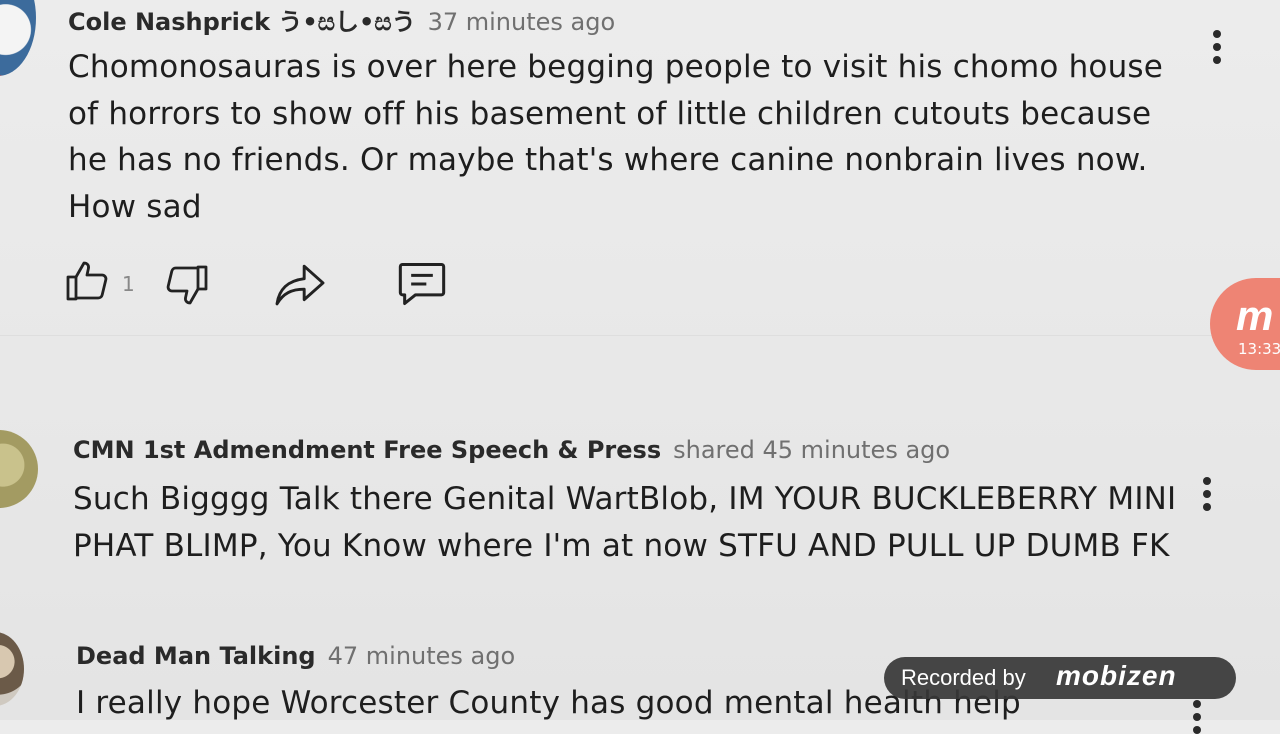 Image resolution: width=1280 pixels, height=734 pixels. I want to click on reply-button, so click(422, 286).